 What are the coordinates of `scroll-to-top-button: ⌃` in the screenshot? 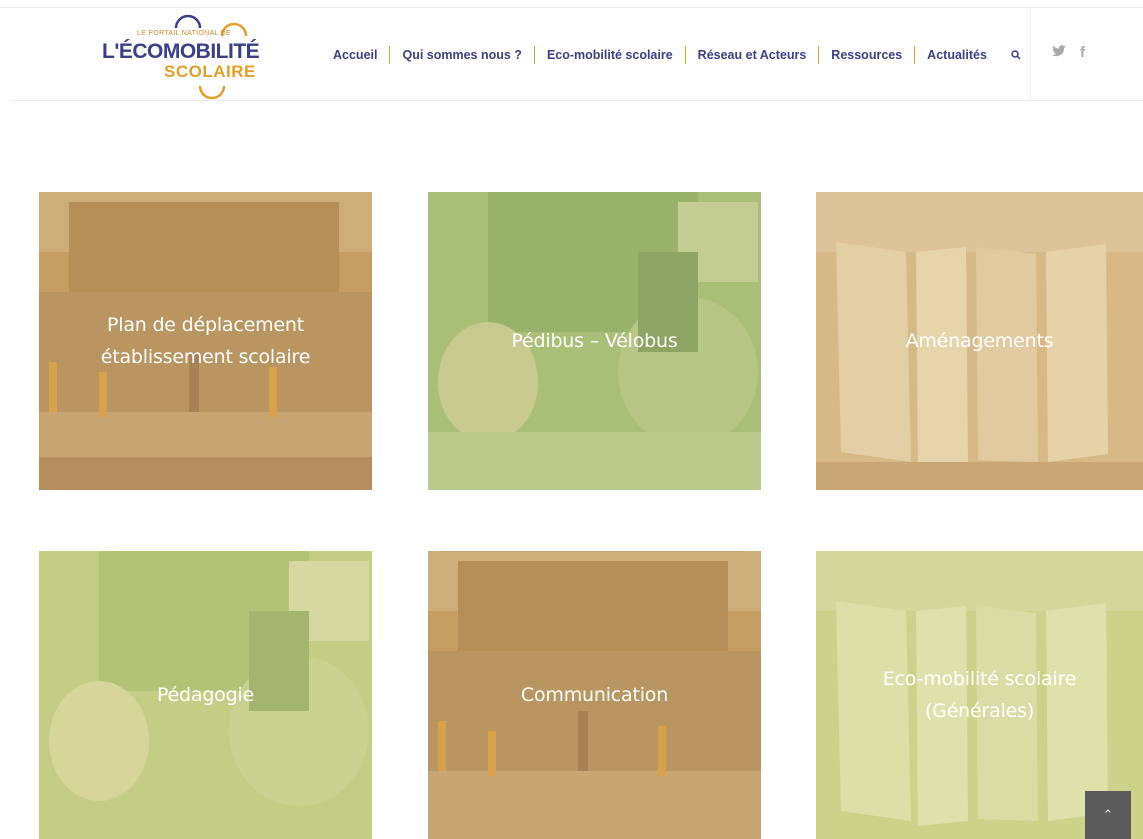 It's located at (1108, 815).